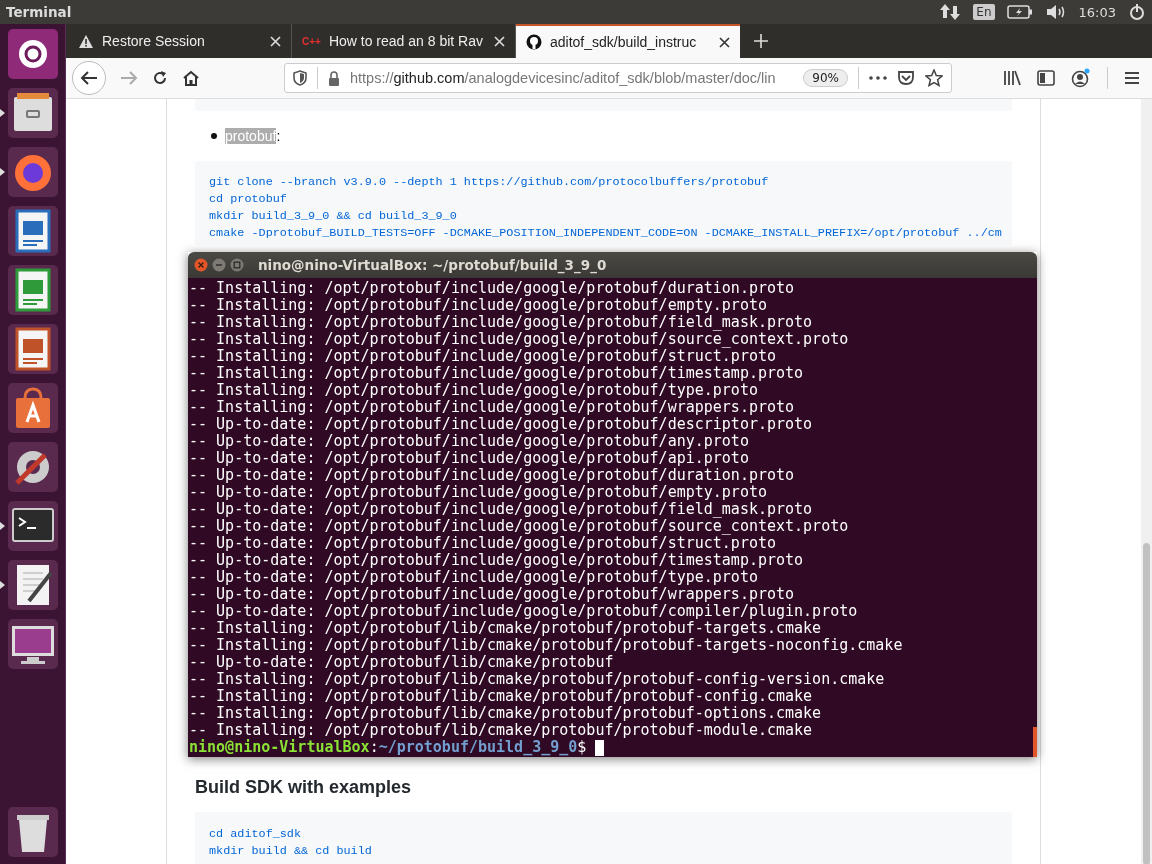 This screenshot has height=864, width=1152. Describe the element at coordinates (724, 42) in the screenshot. I see `close-icon` at that location.